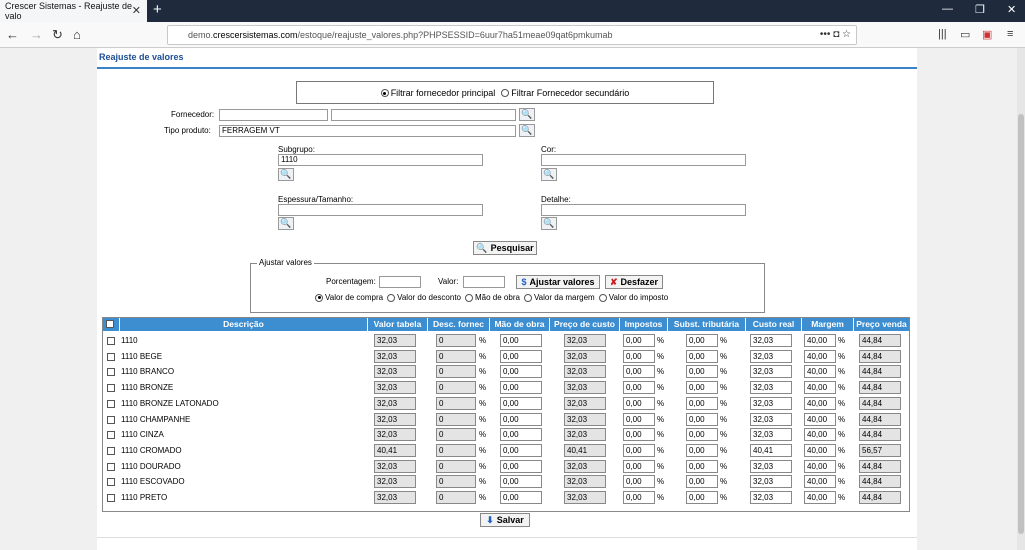 The width and height of the screenshot is (1025, 550). Describe the element at coordinates (549, 223) in the screenshot. I see `search-detalhe-icon: 🔍` at that location.